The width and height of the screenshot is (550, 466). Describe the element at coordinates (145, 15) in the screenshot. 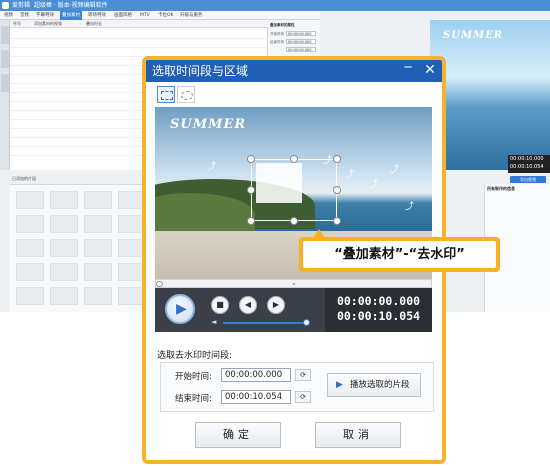

I see `menu-mtv: MTV` at that location.